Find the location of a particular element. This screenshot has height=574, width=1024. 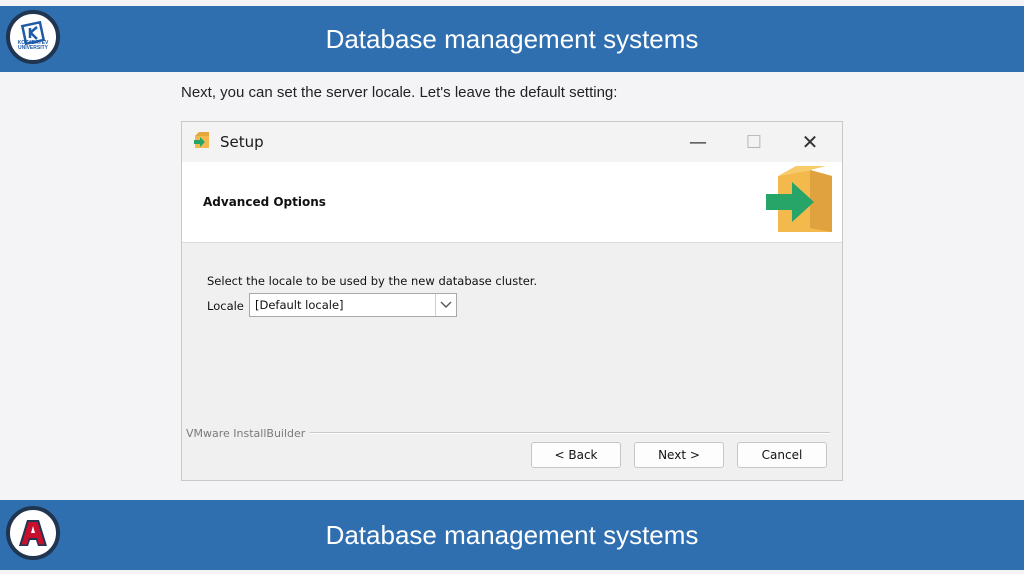

bottom-banner: Database management systems is located at coordinates (512, 535).